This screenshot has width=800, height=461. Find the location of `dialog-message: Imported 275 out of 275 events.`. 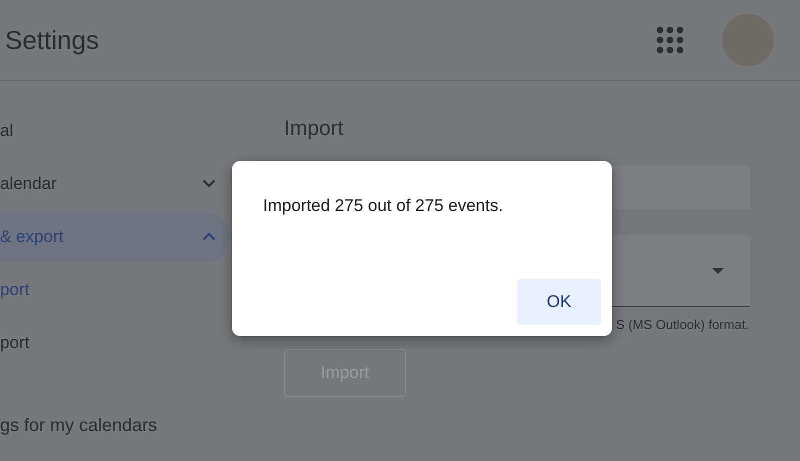

dialog-message: Imported 275 out of 275 events. is located at coordinates (383, 206).